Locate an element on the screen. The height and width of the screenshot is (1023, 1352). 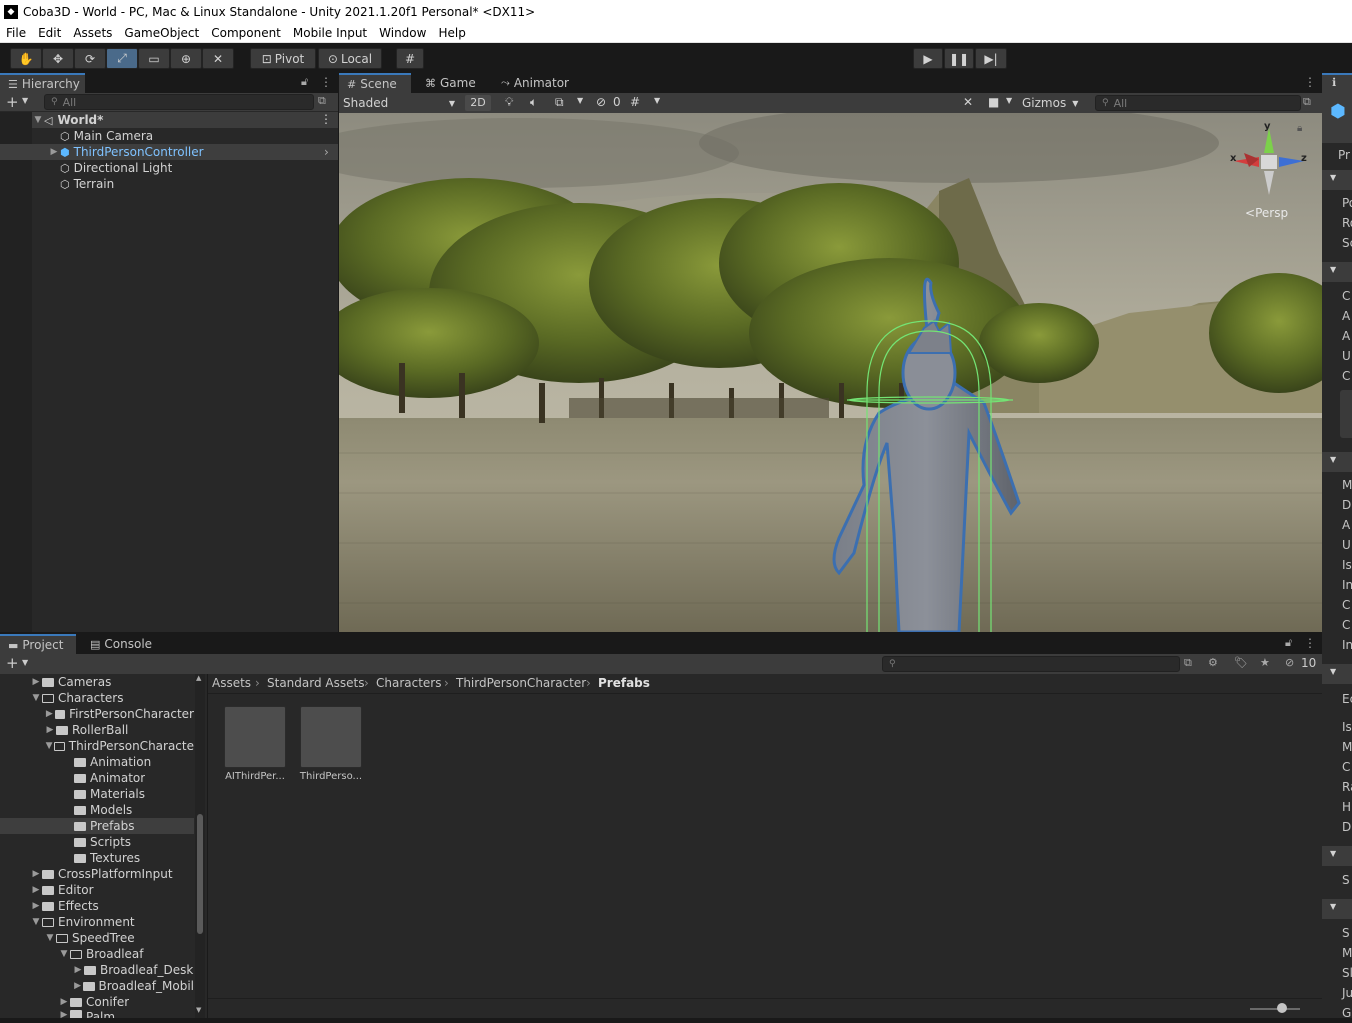
rect-tool-icon: ▭ is located at coordinates (154, 58).